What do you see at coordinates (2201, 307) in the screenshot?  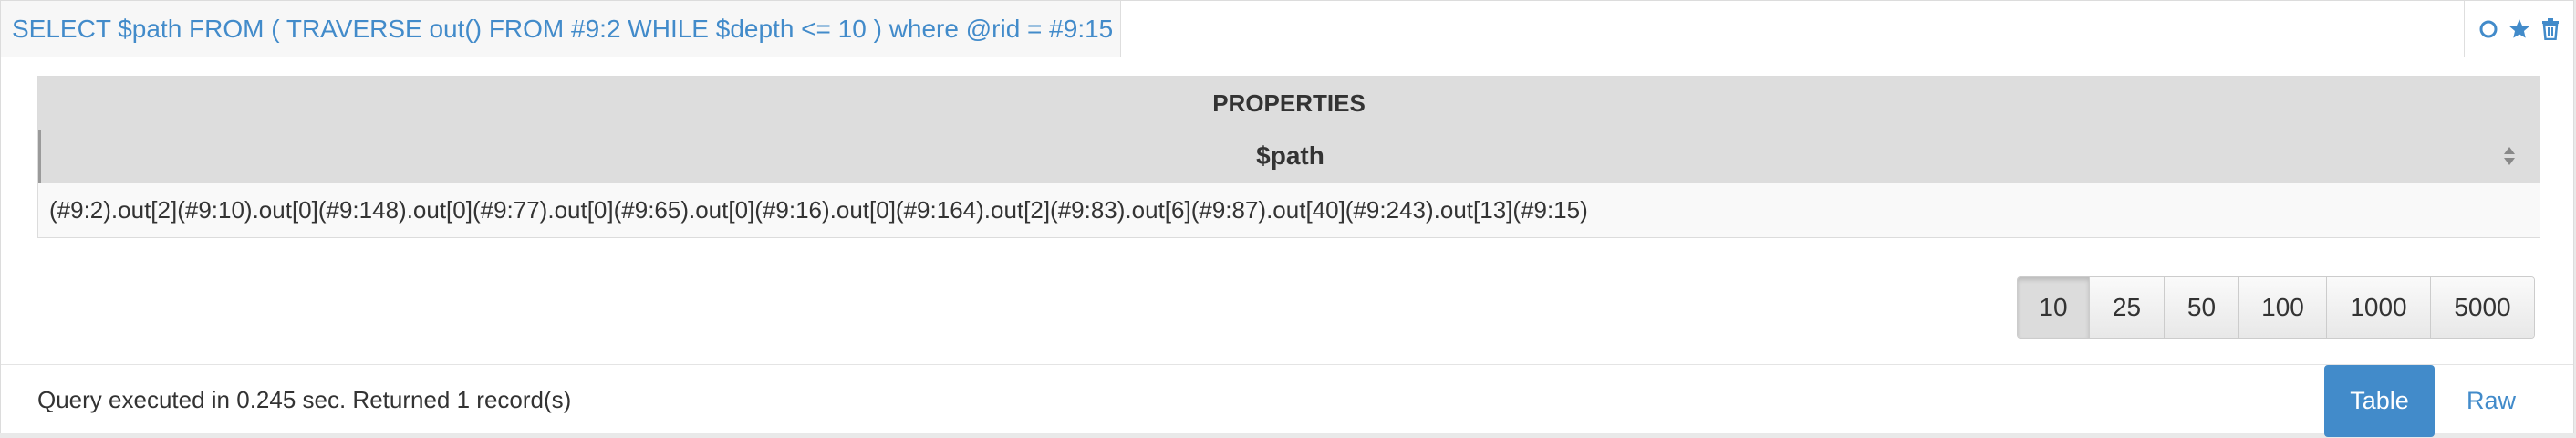 I see `page-size-50: 50` at bounding box center [2201, 307].